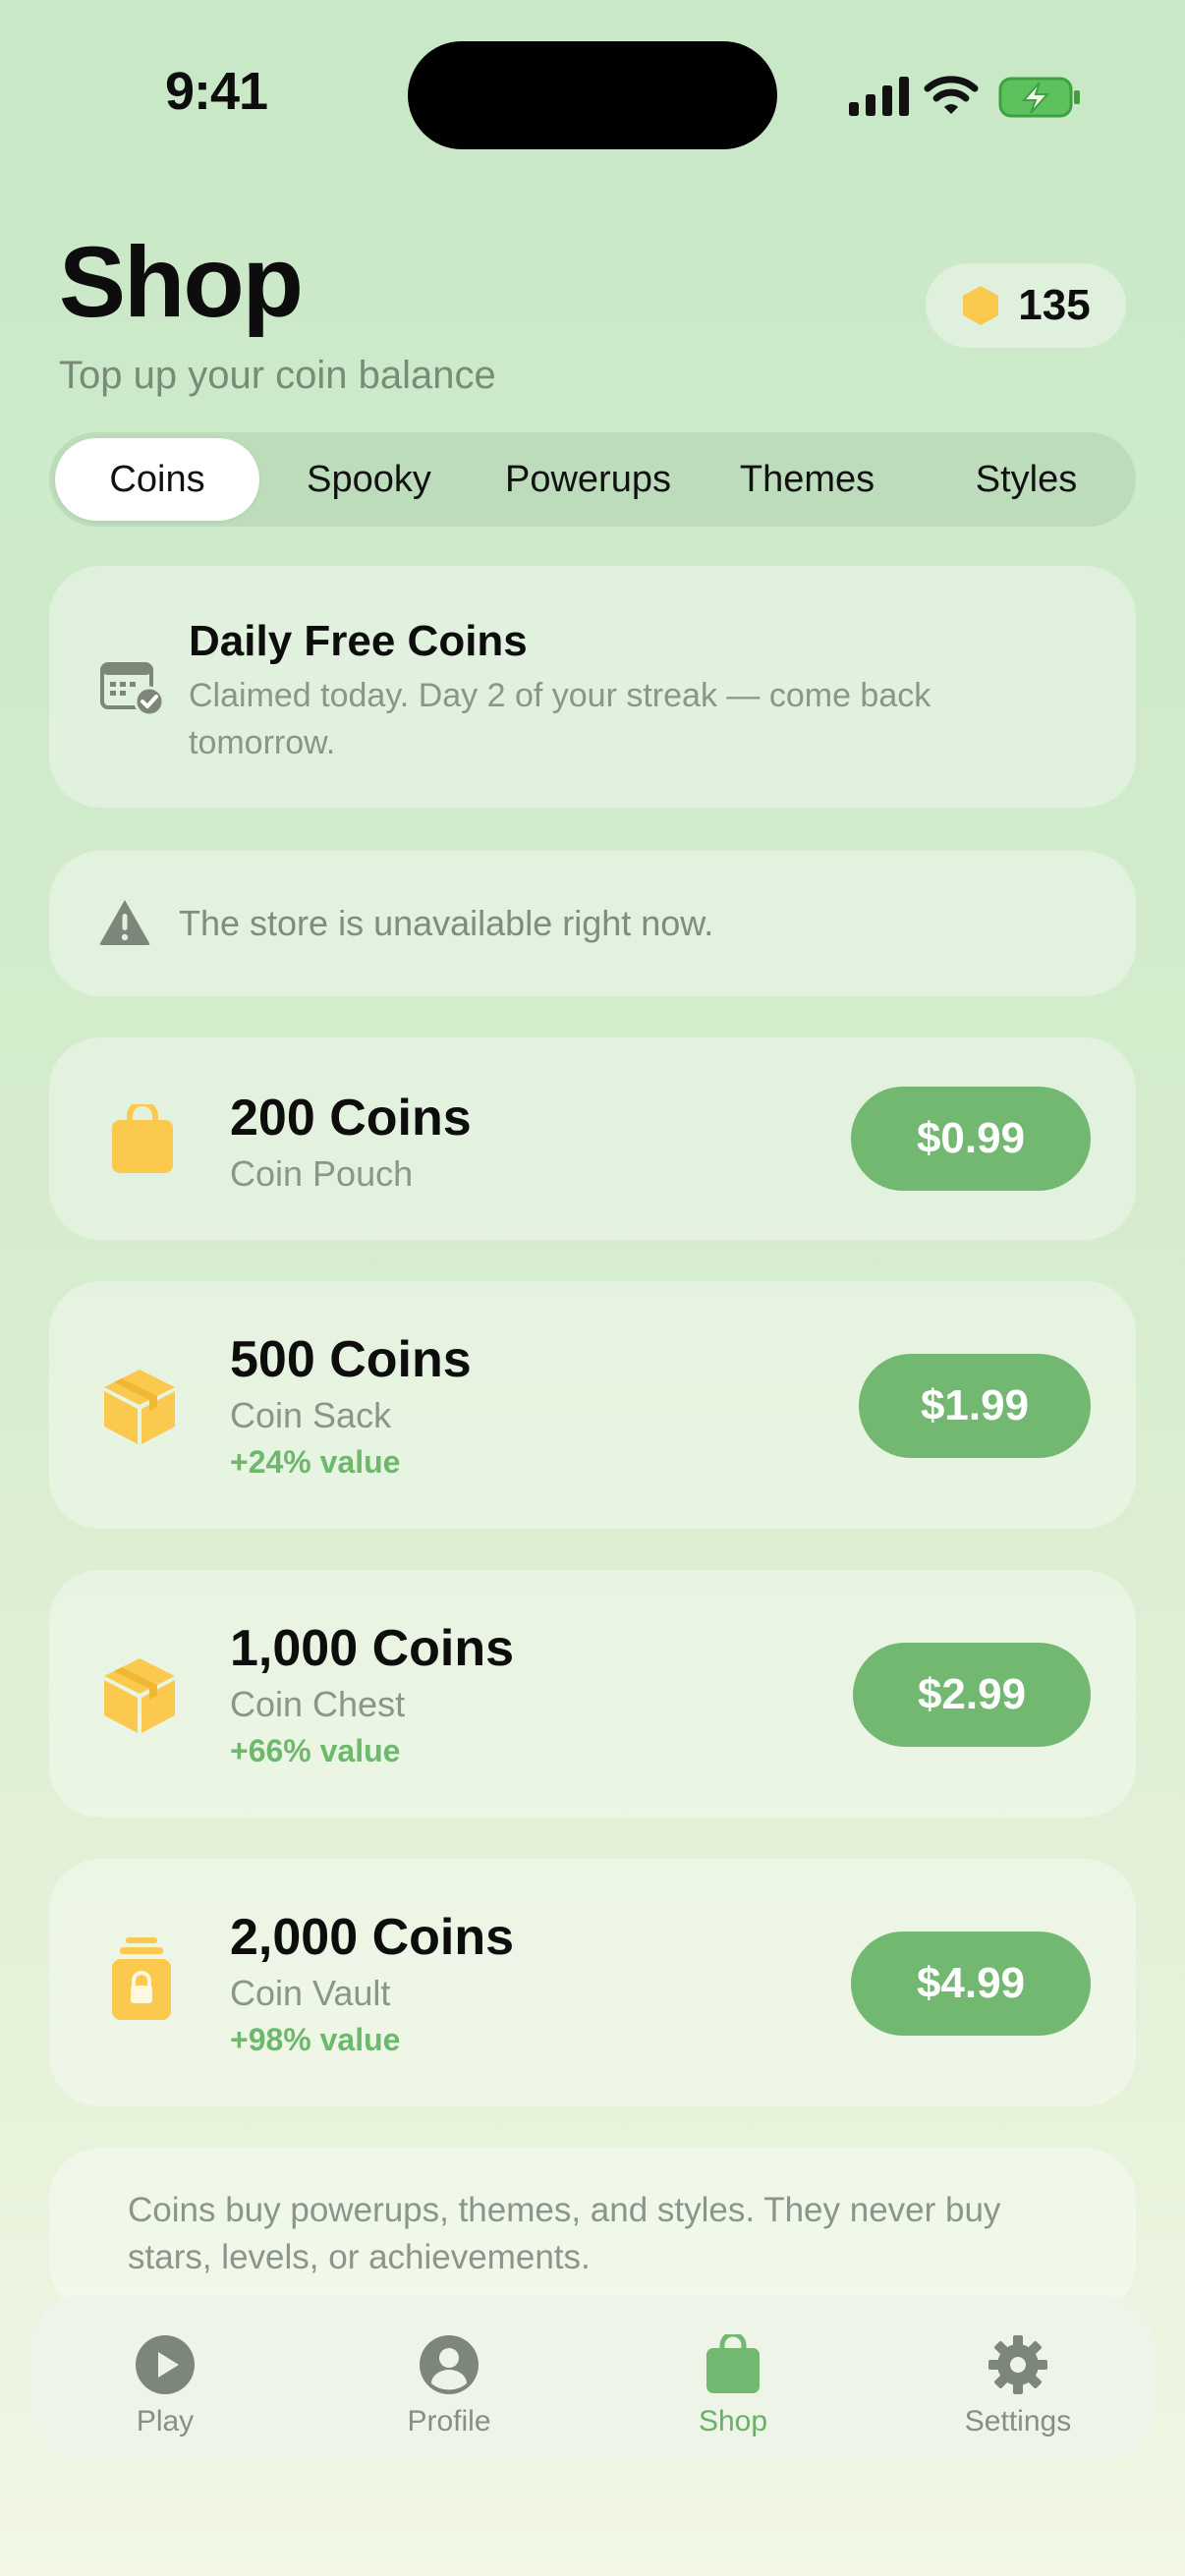 This screenshot has height=2576, width=1185. I want to click on tabbar-label: Play, so click(166, 2421).